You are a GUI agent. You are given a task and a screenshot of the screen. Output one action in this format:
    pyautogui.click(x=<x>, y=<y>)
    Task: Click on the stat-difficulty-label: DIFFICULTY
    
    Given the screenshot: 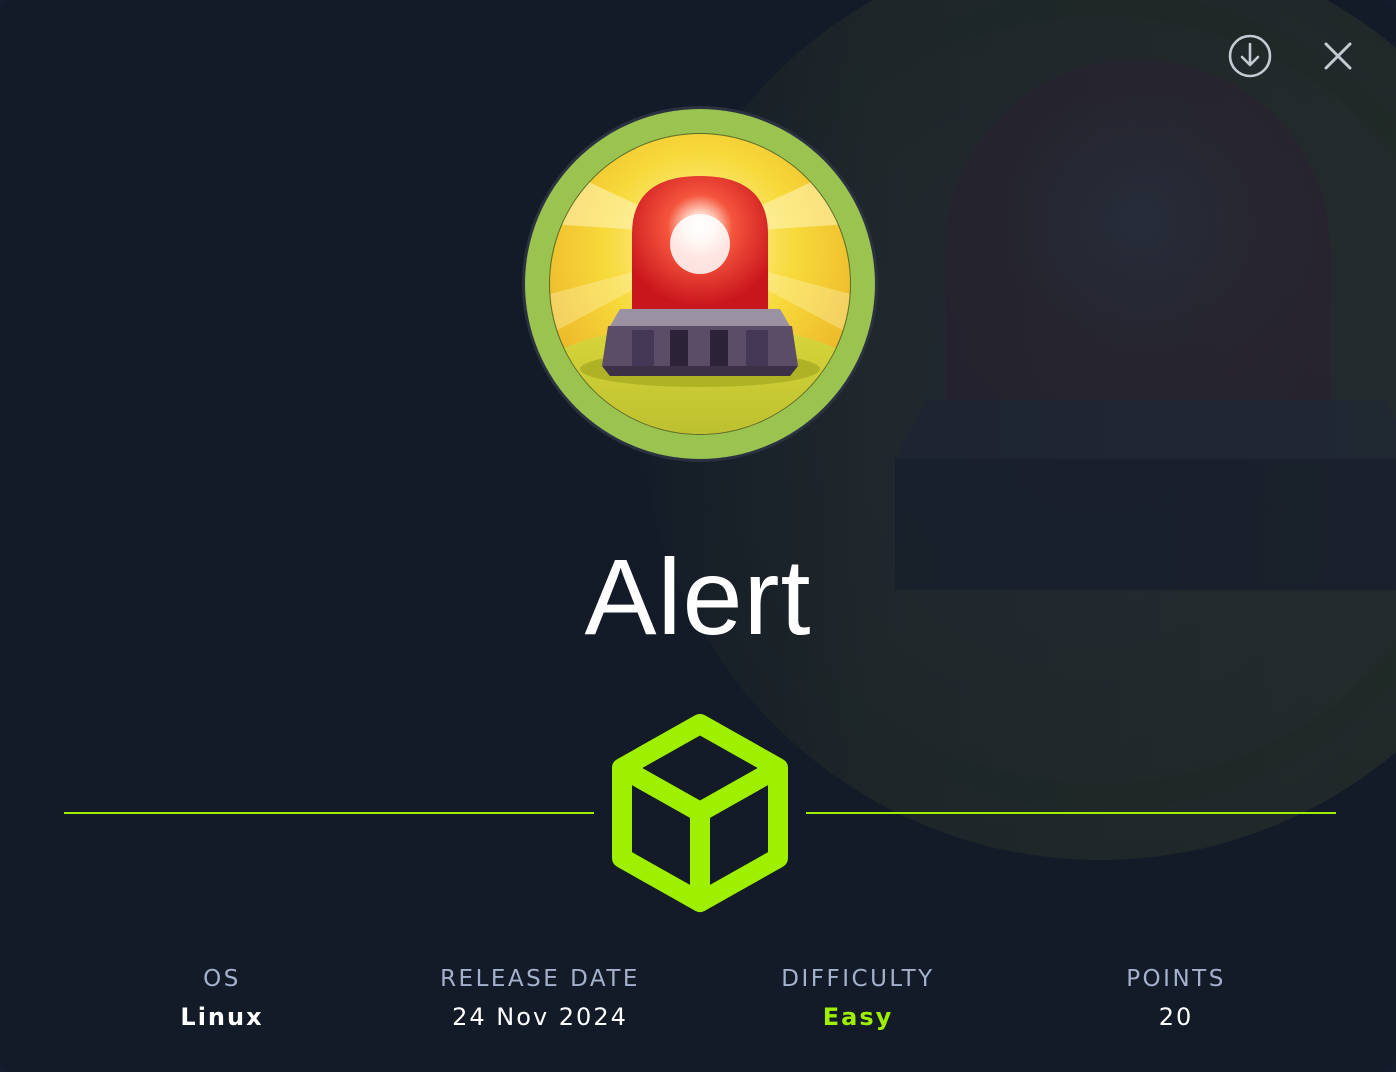 What is the action you would take?
    pyautogui.click(x=858, y=979)
    